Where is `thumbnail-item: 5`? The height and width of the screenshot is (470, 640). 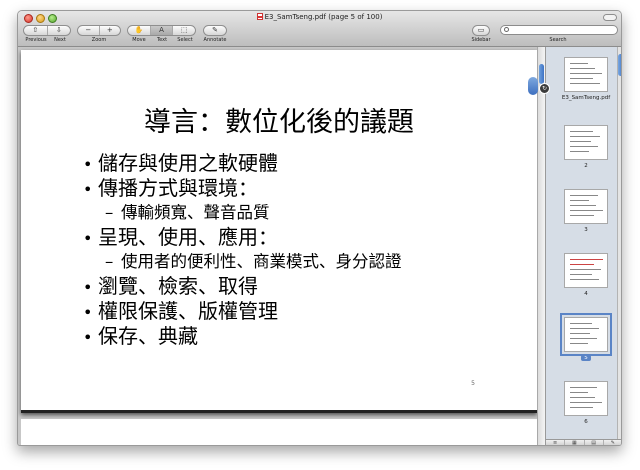 thumbnail-item: 5 is located at coordinates (586, 337).